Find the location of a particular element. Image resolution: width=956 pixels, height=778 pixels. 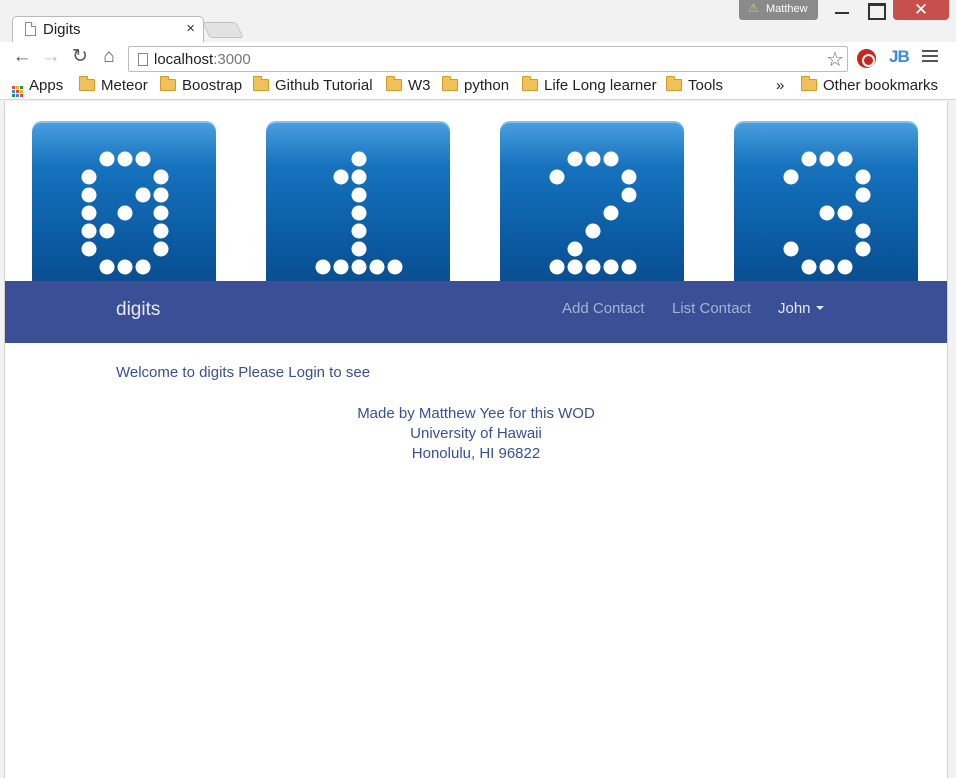

app-navbar: digits Add Contact List Contact John is located at coordinates (476, 312).